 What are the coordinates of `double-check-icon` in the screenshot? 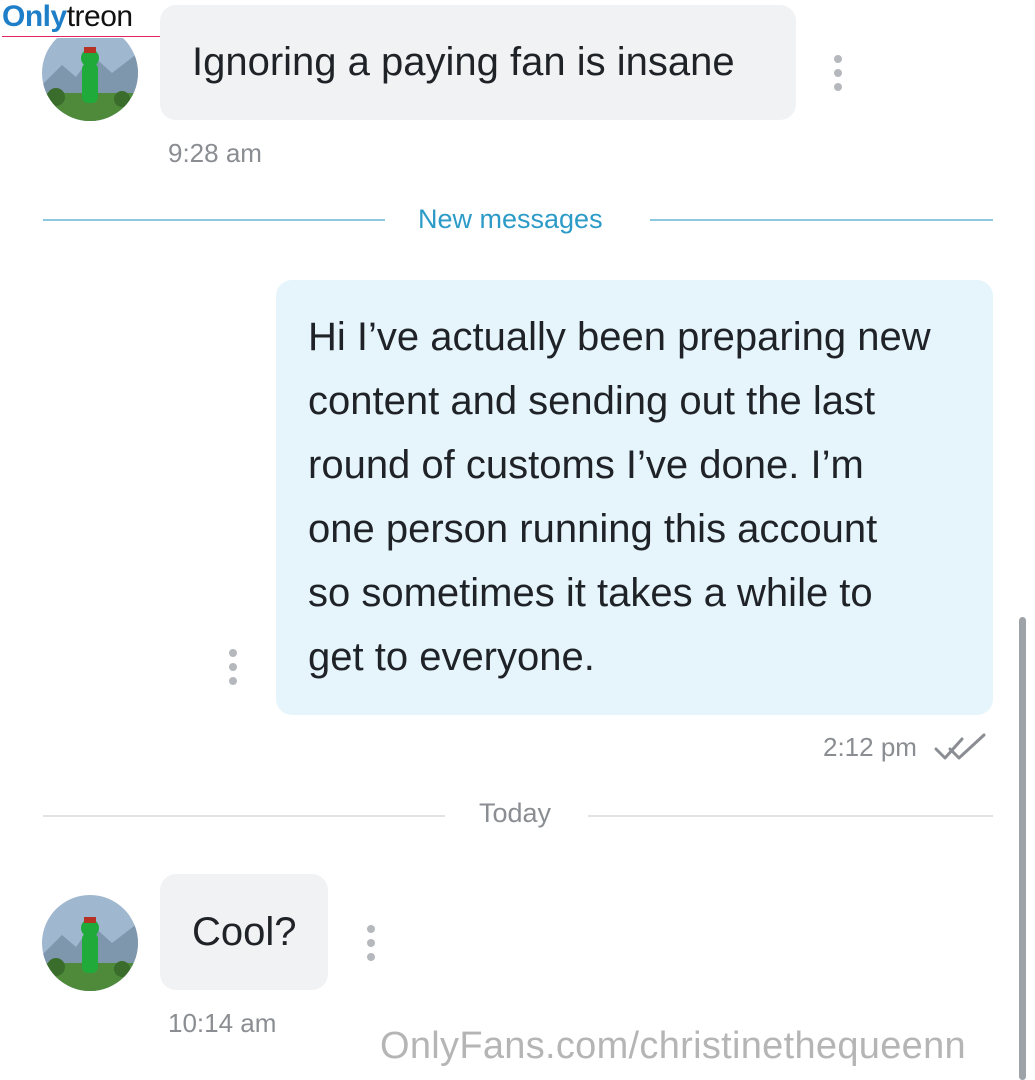 It's located at (960, 746).